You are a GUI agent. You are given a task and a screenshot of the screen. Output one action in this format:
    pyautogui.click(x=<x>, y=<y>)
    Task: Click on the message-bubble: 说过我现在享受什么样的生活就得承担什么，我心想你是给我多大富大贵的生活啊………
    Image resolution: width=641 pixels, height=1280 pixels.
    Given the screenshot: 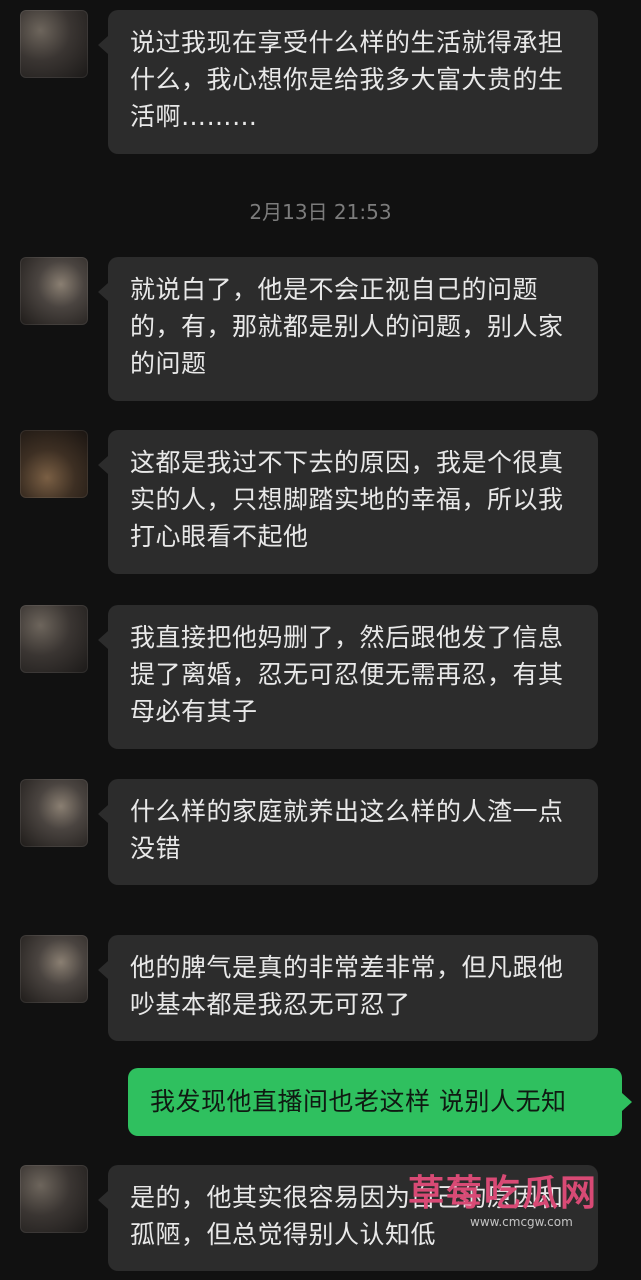 What is the action you would take?
    pyautogui.click(x=348, y=82)
    